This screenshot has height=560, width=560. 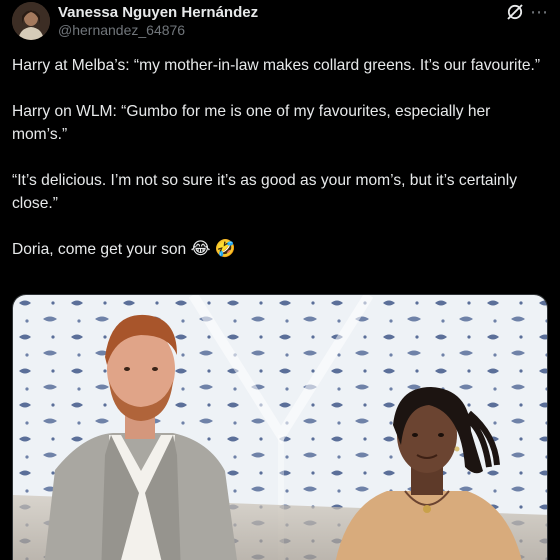 What do you see at coordinates (515, 12) in the screenshot?
I see `grok-icon` at bounding box center [515, 12].